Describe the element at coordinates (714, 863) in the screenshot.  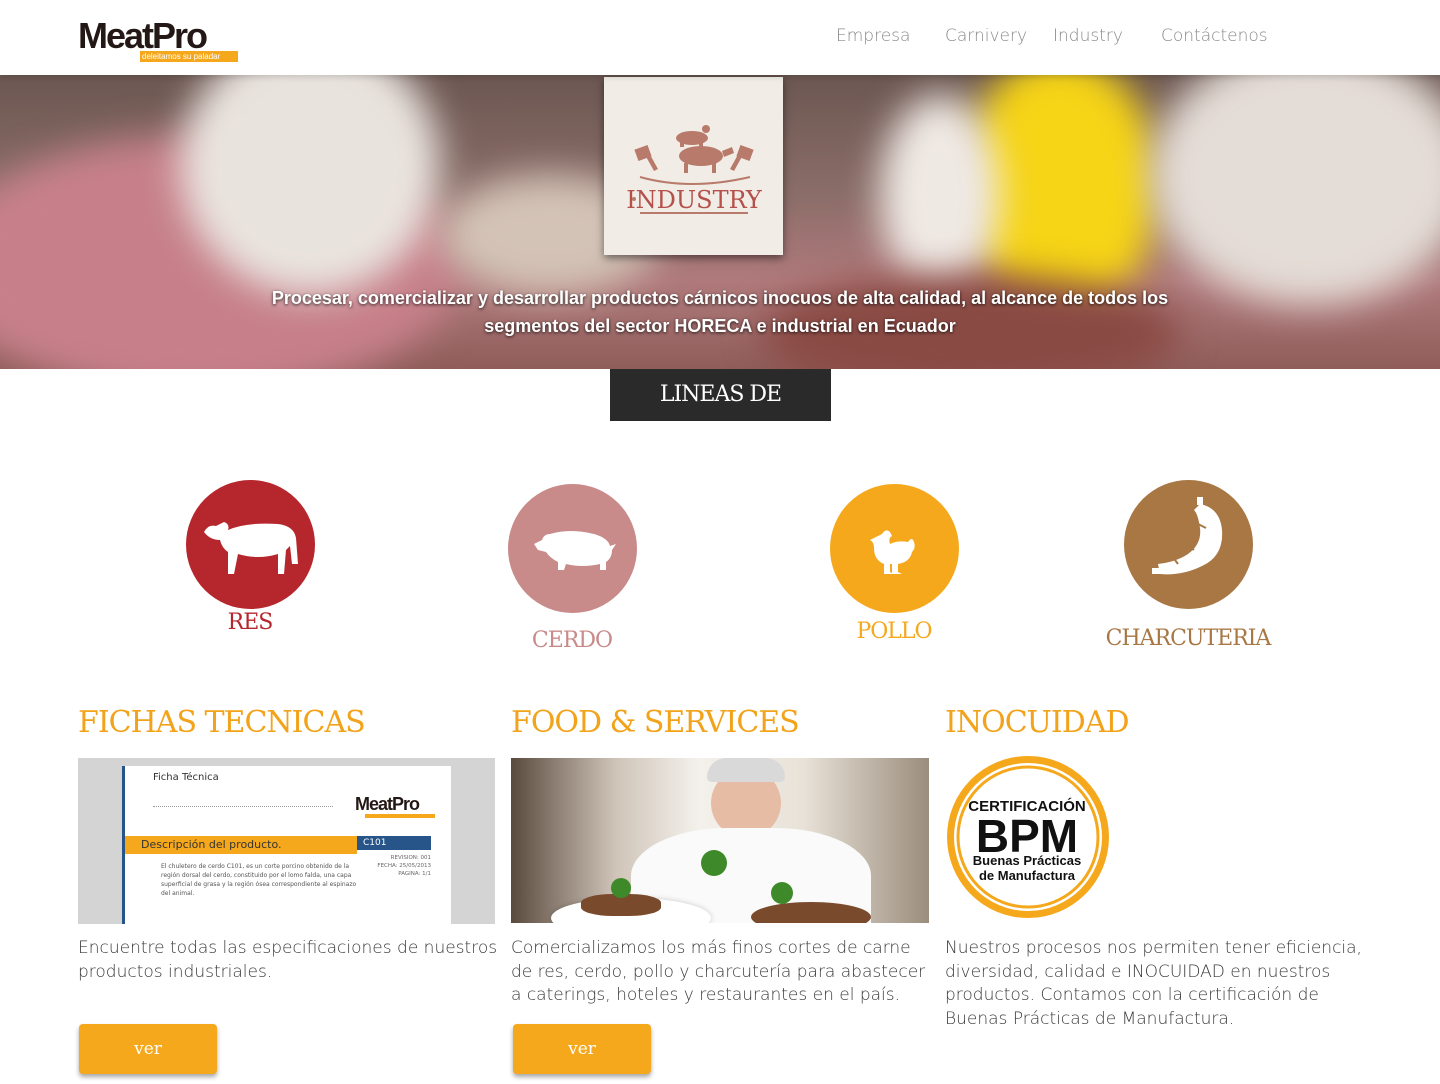
I see `garnish-hand` at that location.